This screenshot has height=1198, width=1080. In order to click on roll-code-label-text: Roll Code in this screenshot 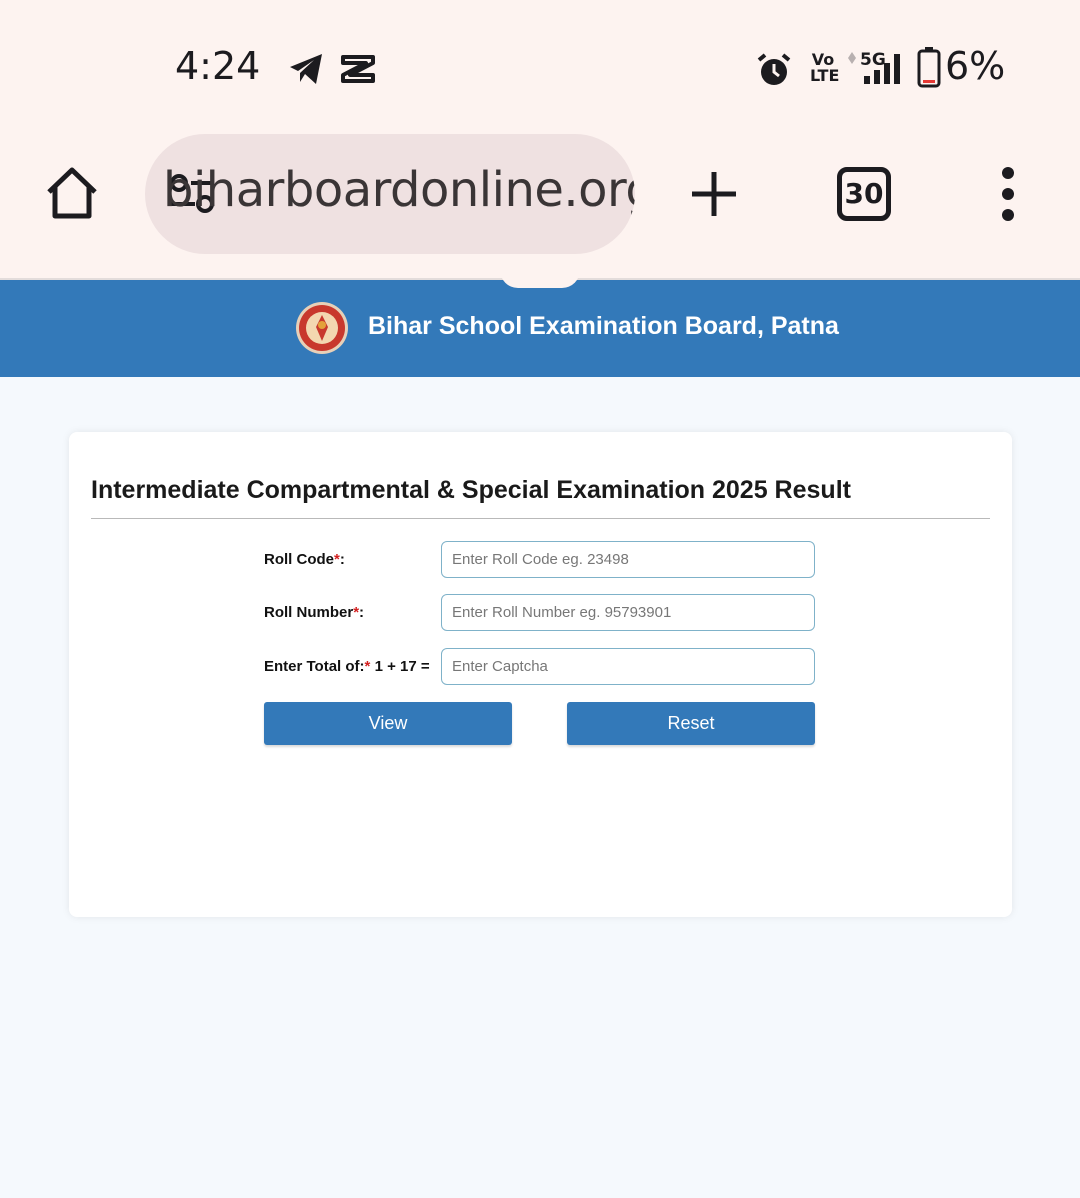, I will do `click(299, 559)`.